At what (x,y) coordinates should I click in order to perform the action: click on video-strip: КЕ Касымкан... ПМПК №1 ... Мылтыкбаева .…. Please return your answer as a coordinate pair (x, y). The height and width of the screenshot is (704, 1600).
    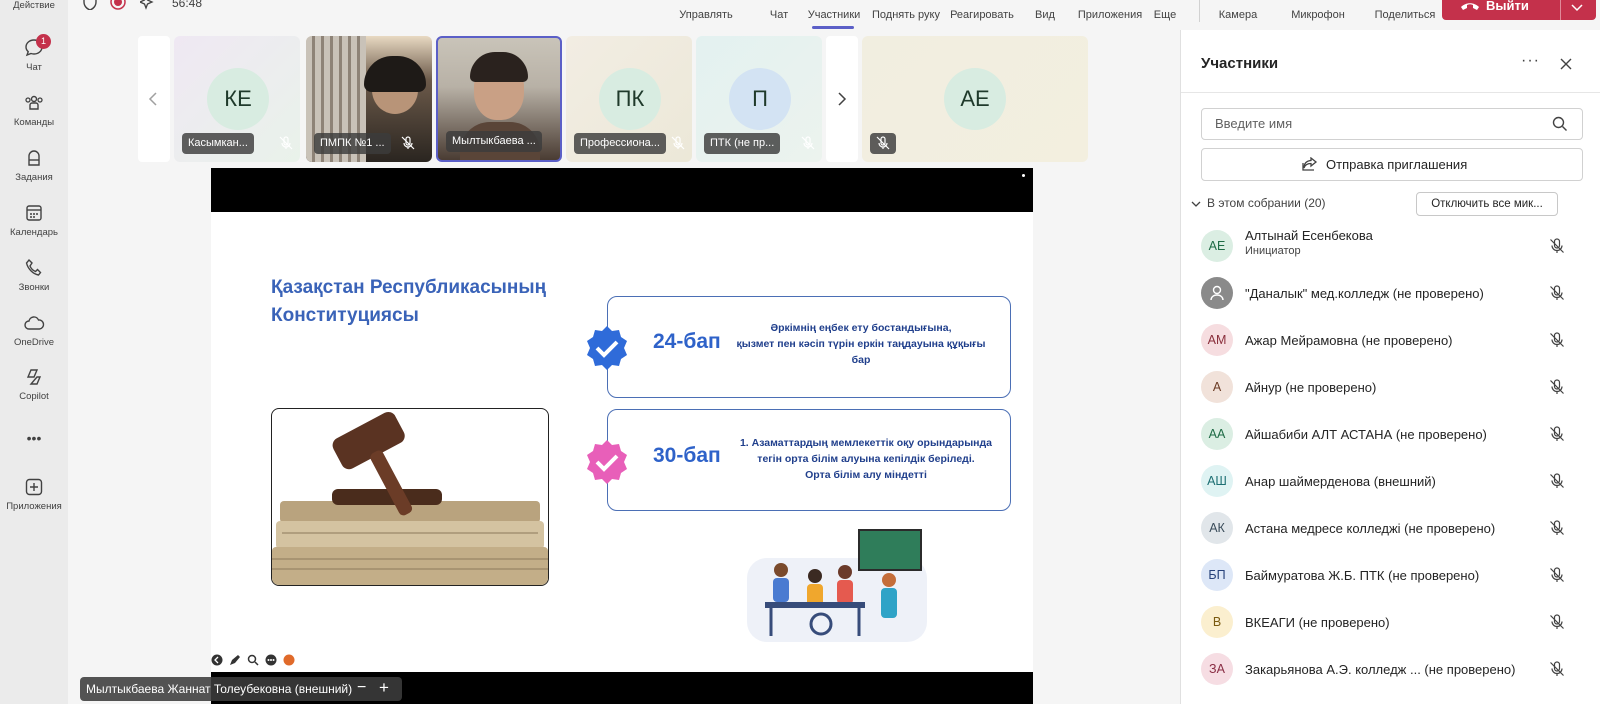
    Looking at the image, I should click on (613, 100).